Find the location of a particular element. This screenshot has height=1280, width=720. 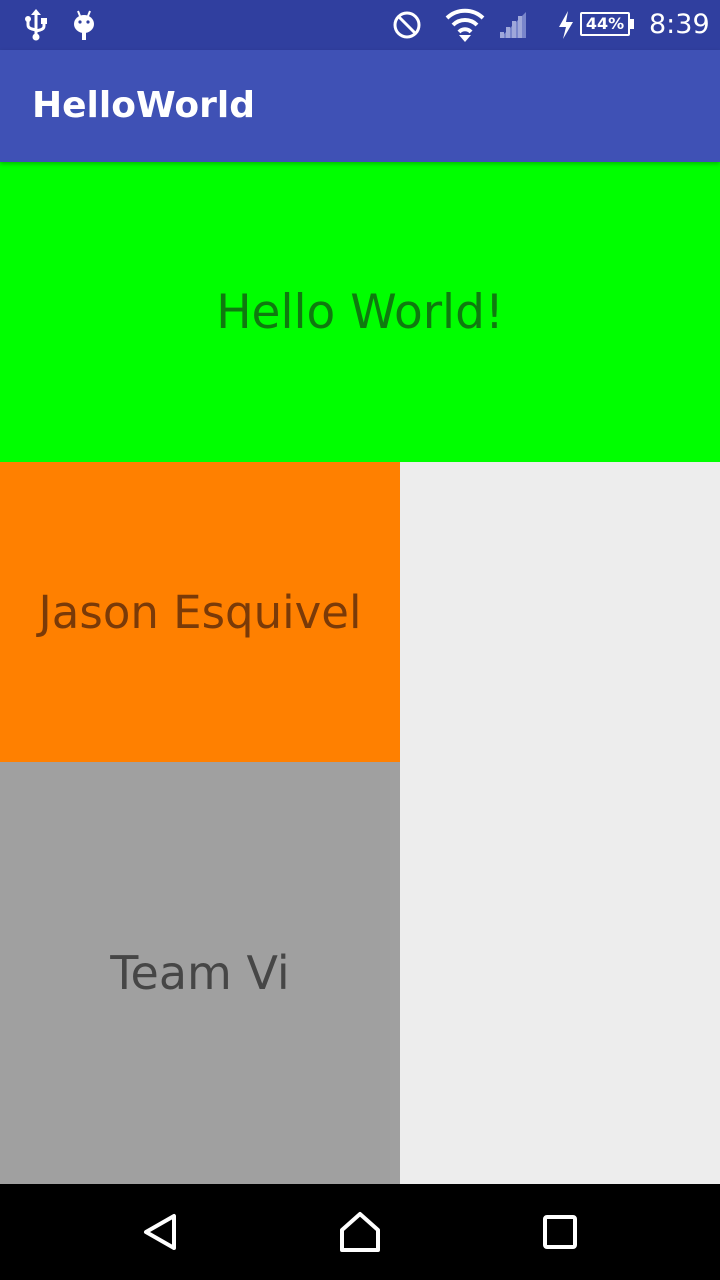

home-button is located at coordinates (360, 1232).